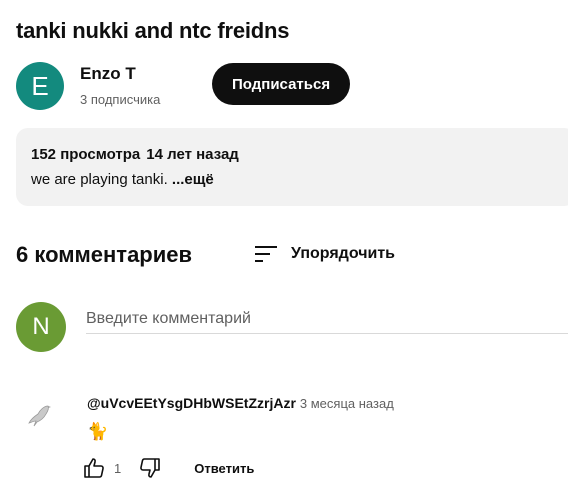 This screenshot has width=568, height=493. What do you see at coordinates (98, 431) in the screenshot?
I see `comment-text: 🐈` at bounding box center [98, 431].